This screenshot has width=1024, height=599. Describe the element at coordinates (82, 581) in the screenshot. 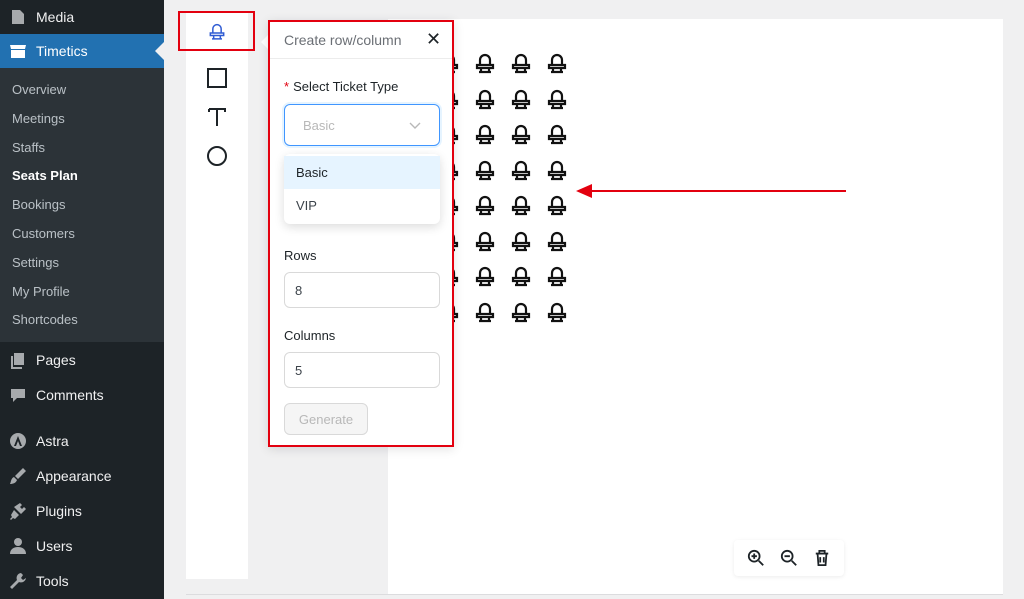

I see `menu-item-tools: Tools` at that location.